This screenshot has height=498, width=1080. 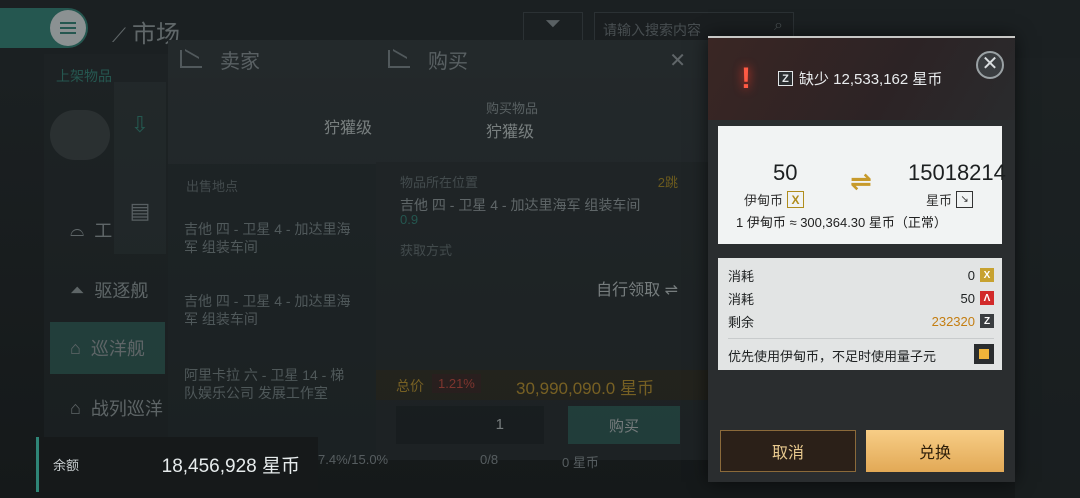 What do you see at coordinates (832, 356) in the screenshot?
I see `preference-text: 优先使用伊甸币，不足时使用量子元` at bounding box center [832, 356].